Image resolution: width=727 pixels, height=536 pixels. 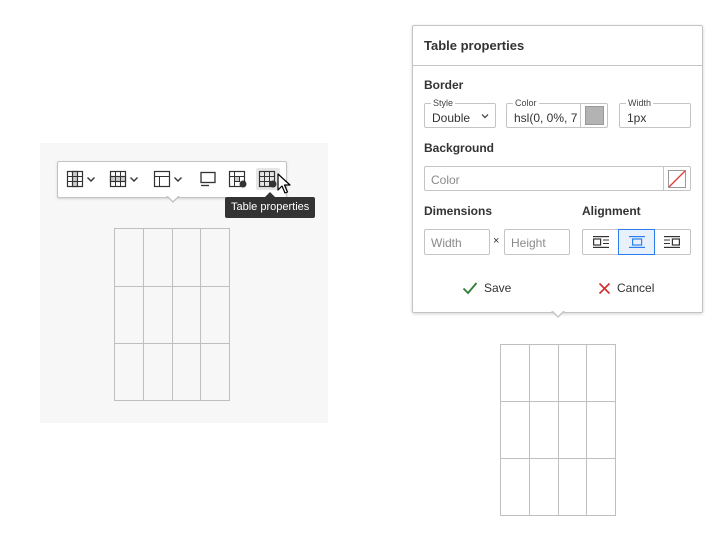 I want to click on tooltip: Table properties, so click(x=270, y=205).